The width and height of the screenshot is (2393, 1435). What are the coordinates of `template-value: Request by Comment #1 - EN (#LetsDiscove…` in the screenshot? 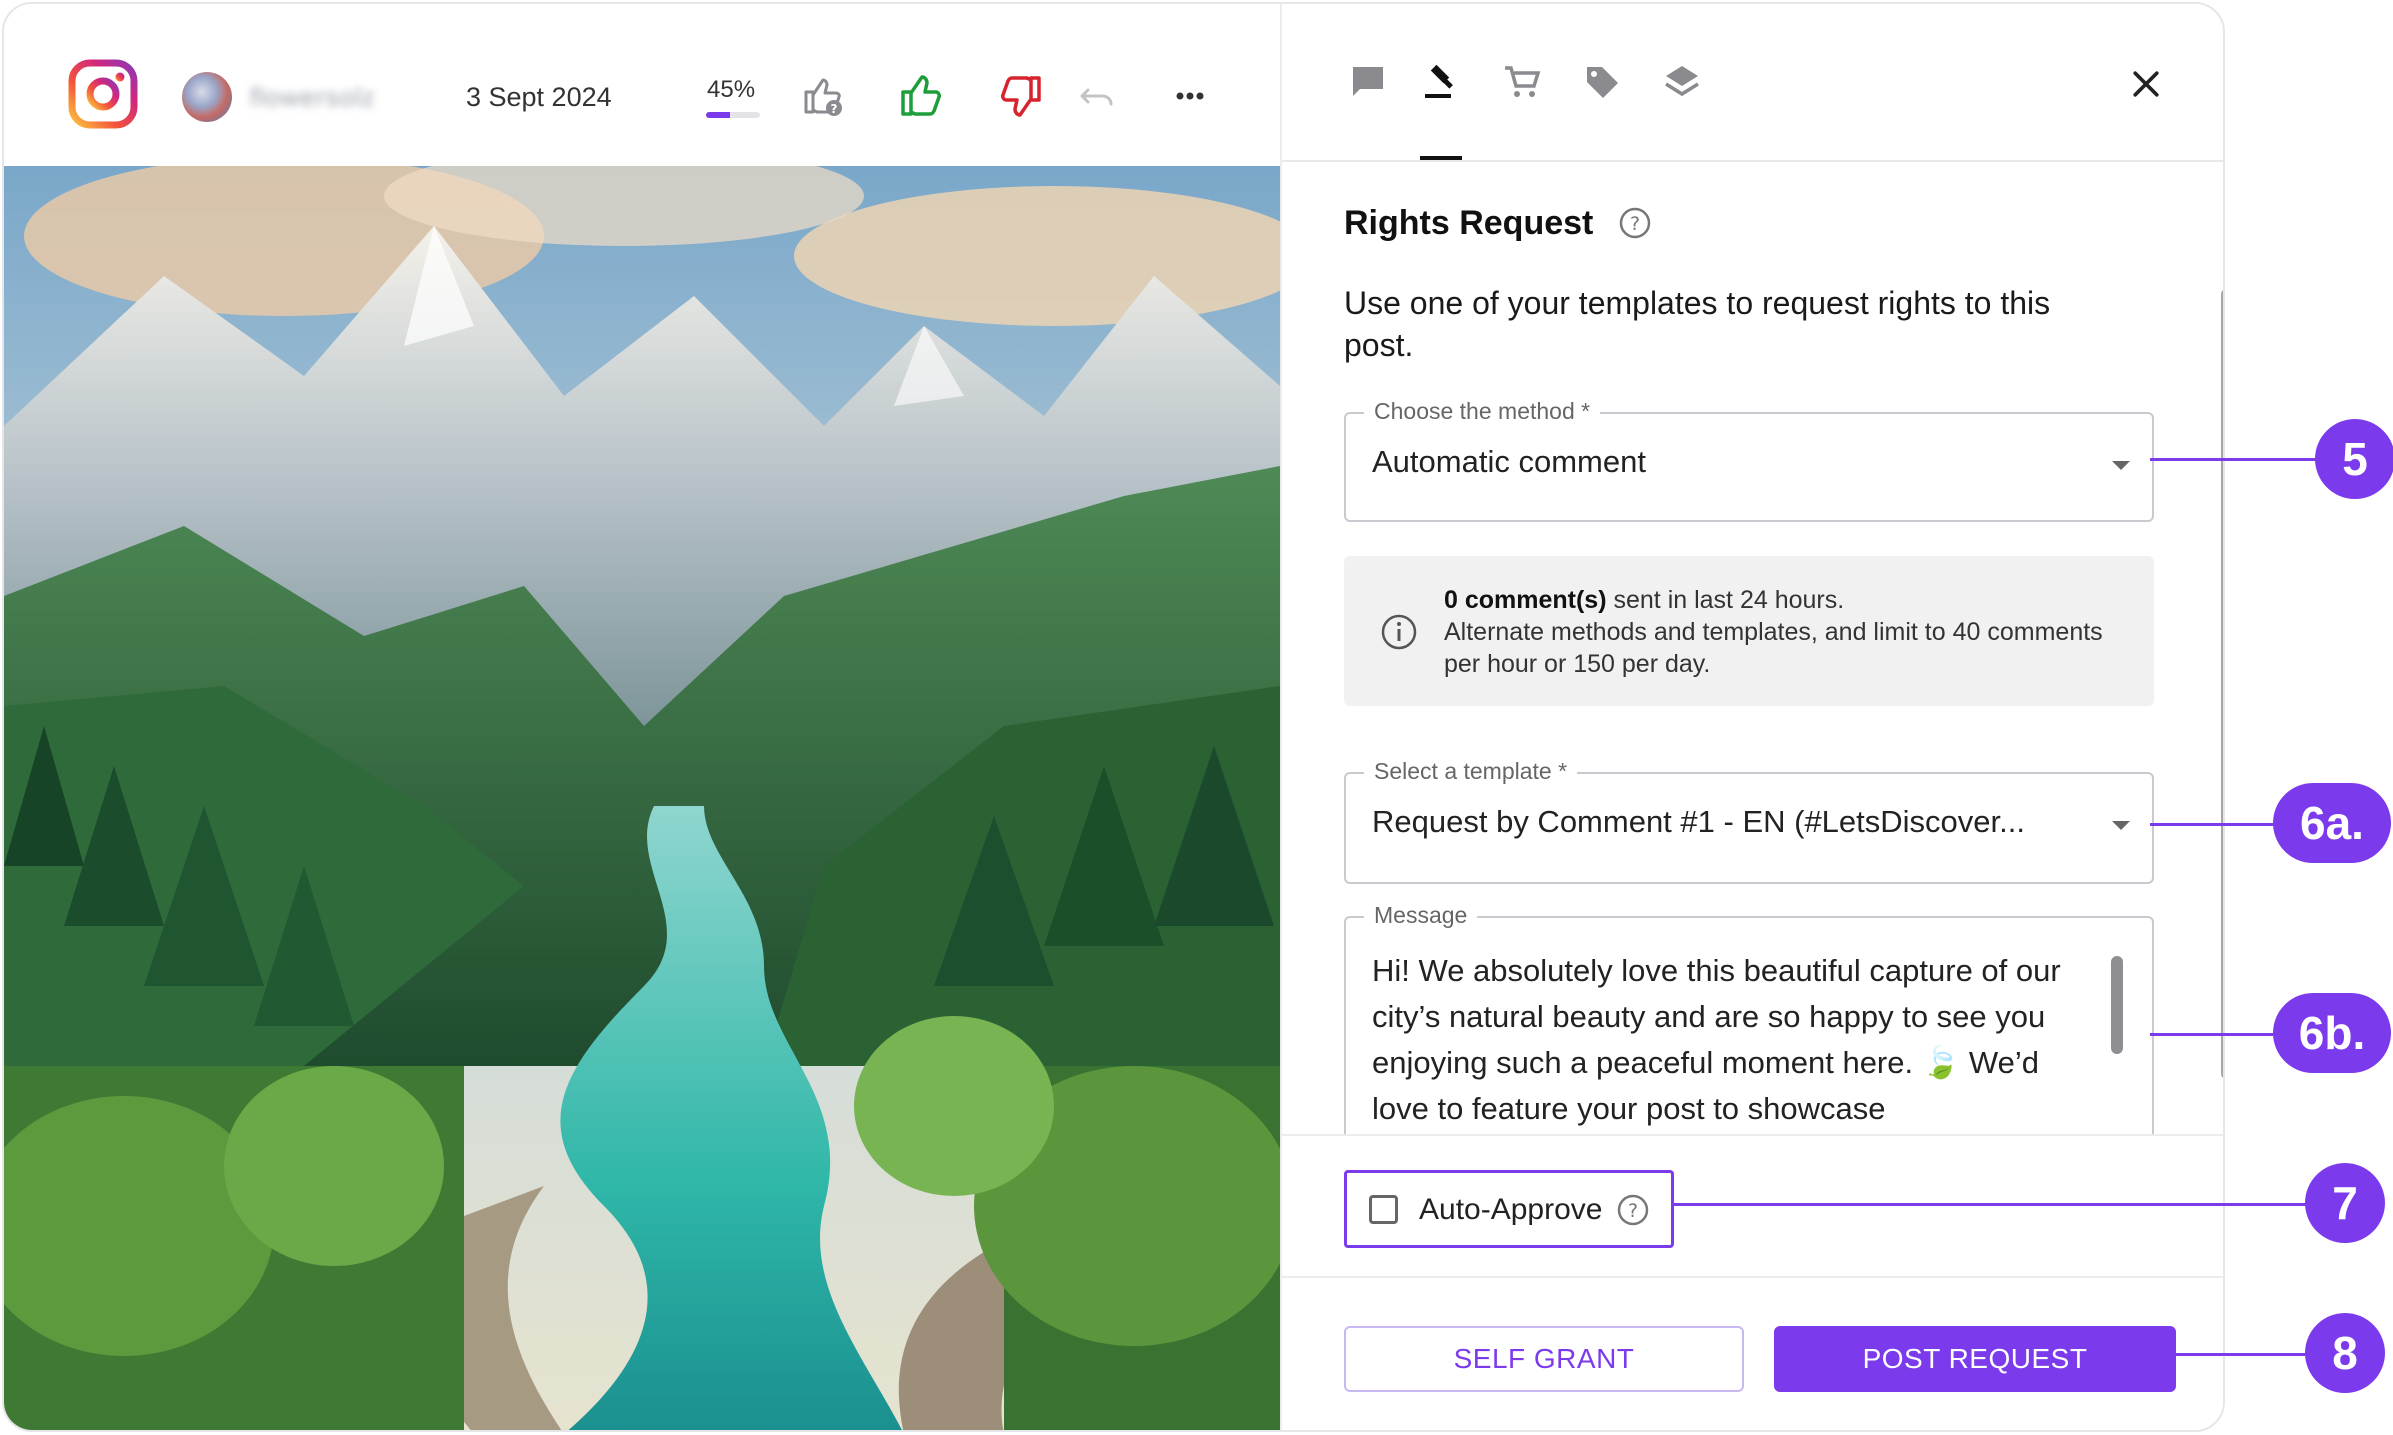 It's located at (1698, 821).